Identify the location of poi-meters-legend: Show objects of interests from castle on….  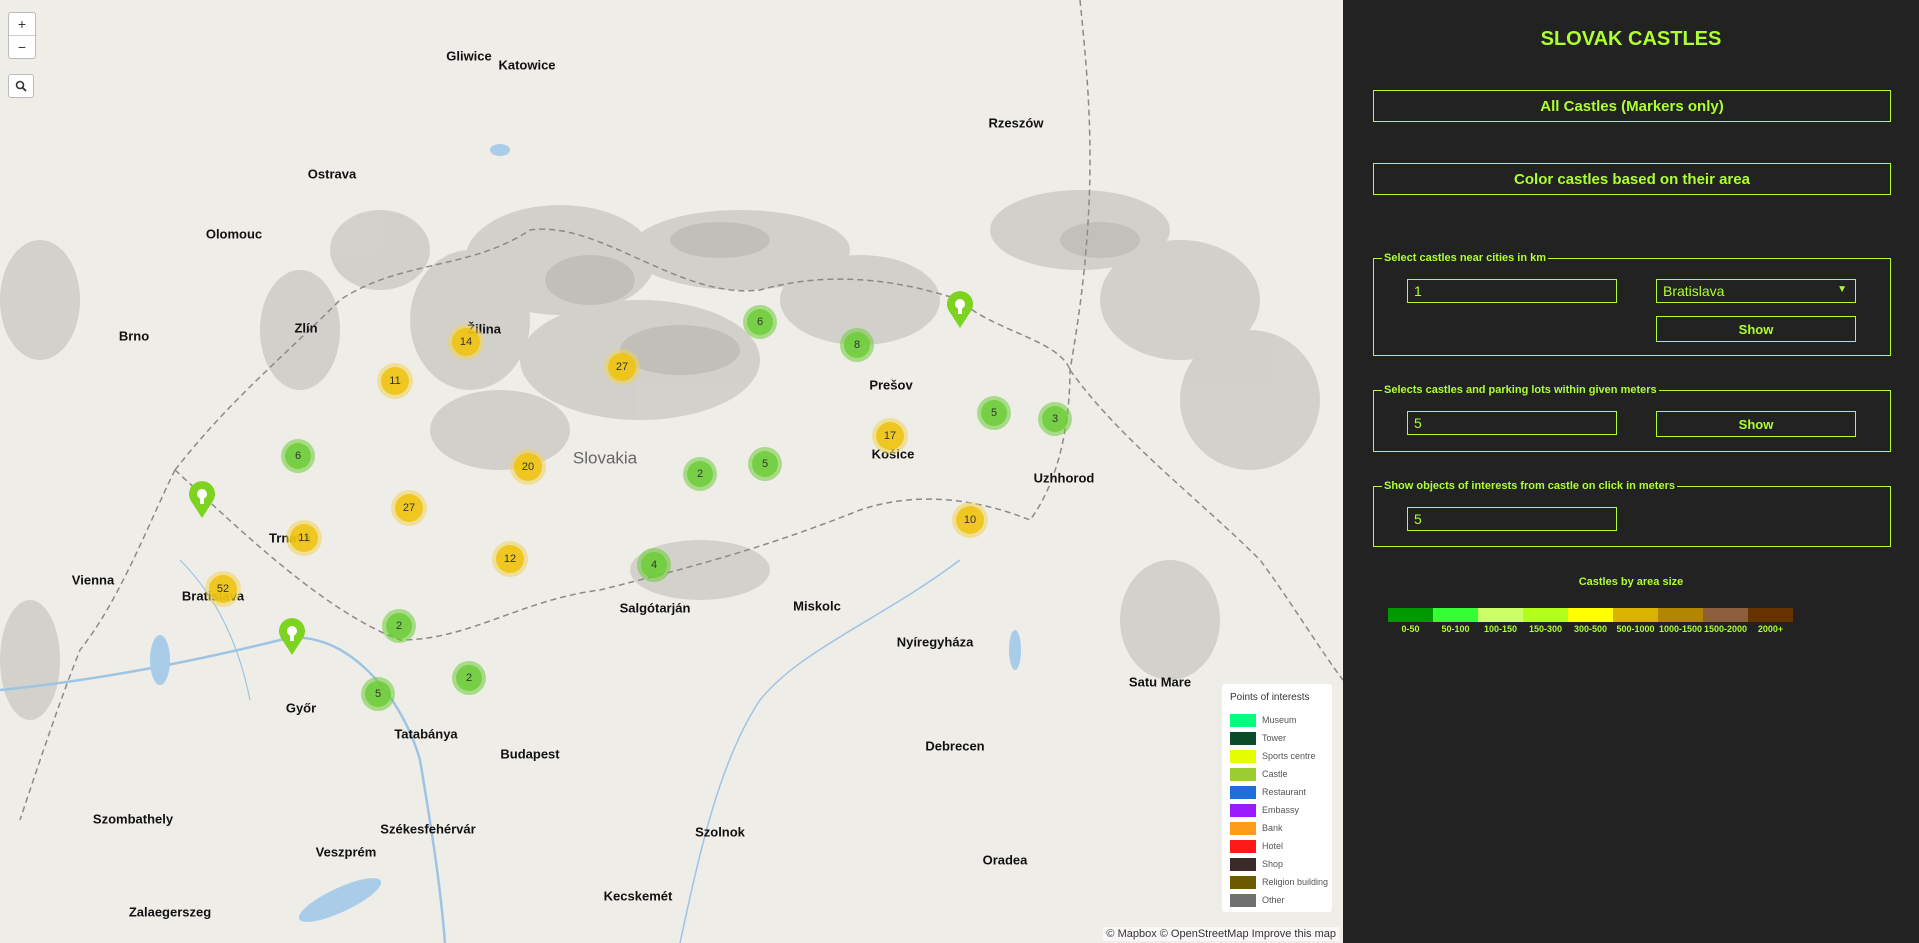
(1529, 486).